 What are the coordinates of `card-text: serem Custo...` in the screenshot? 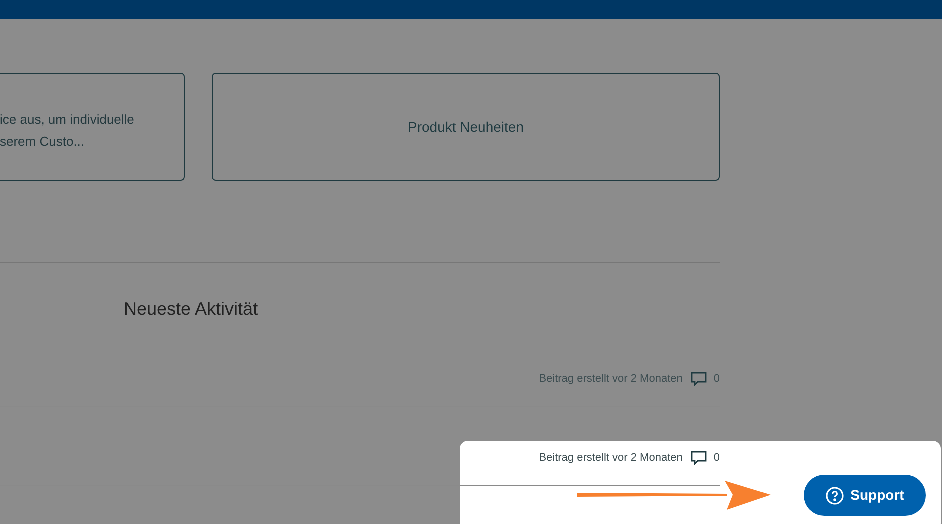 It's located at (43, 142).